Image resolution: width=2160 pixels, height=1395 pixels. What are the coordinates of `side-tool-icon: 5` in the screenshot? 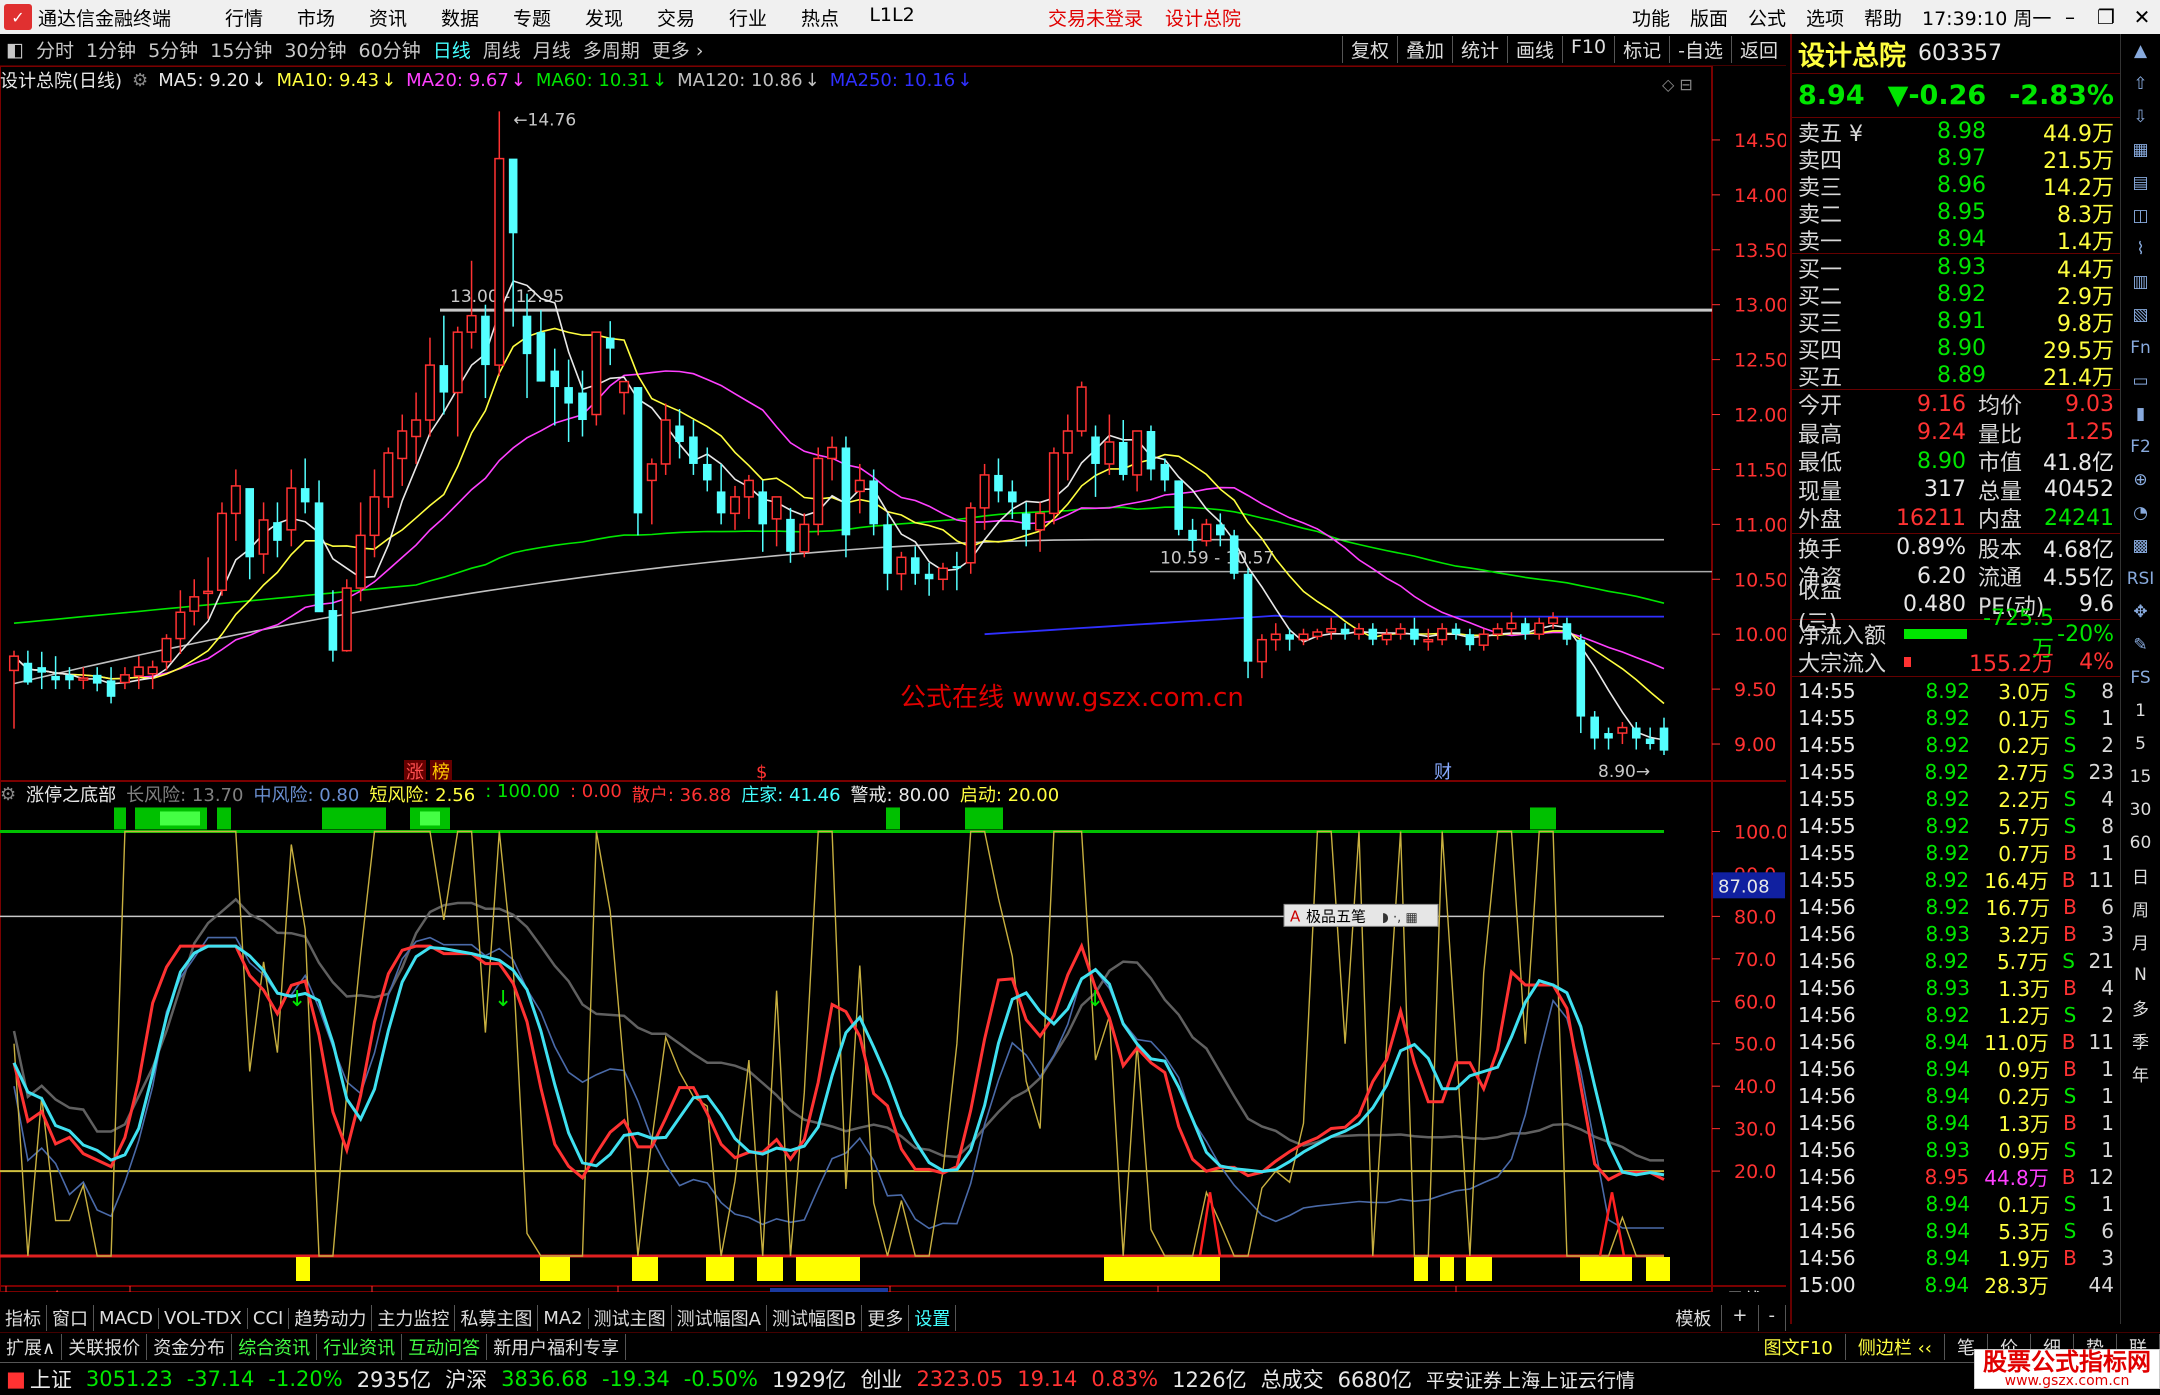 It's located at (2141, 743).